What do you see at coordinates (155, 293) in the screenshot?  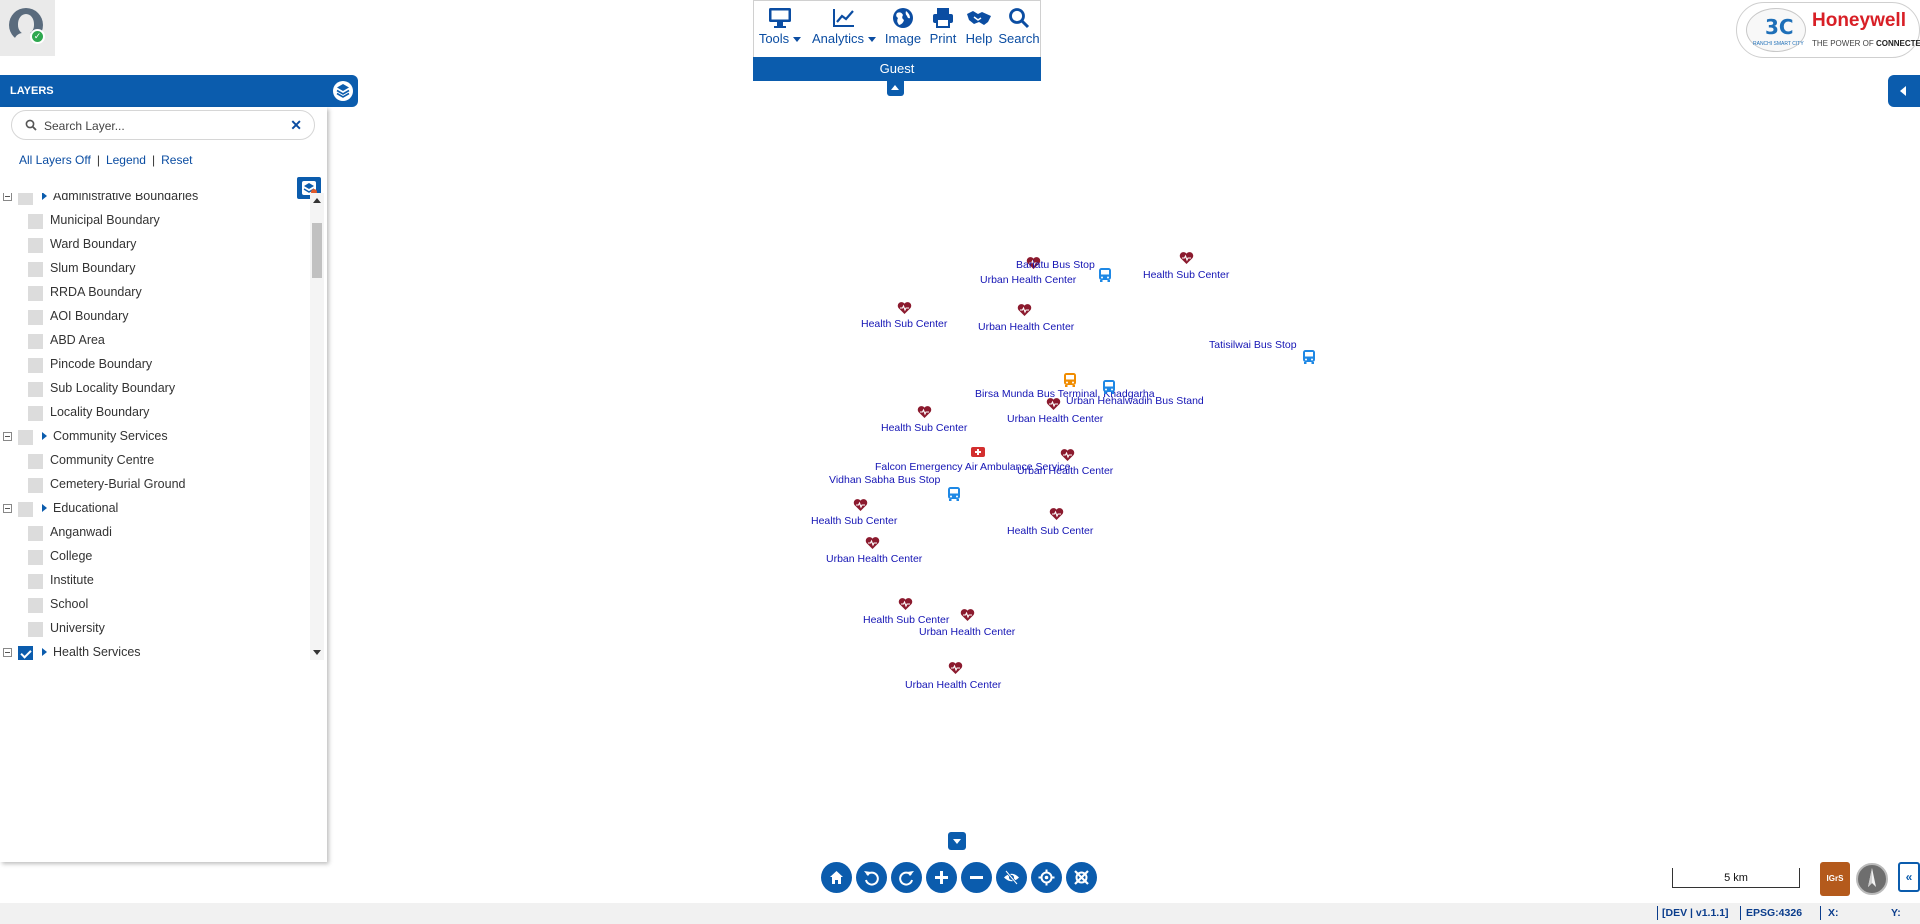 I see `layer-item: RRDA Boundary` at bounding box center [155, 293].